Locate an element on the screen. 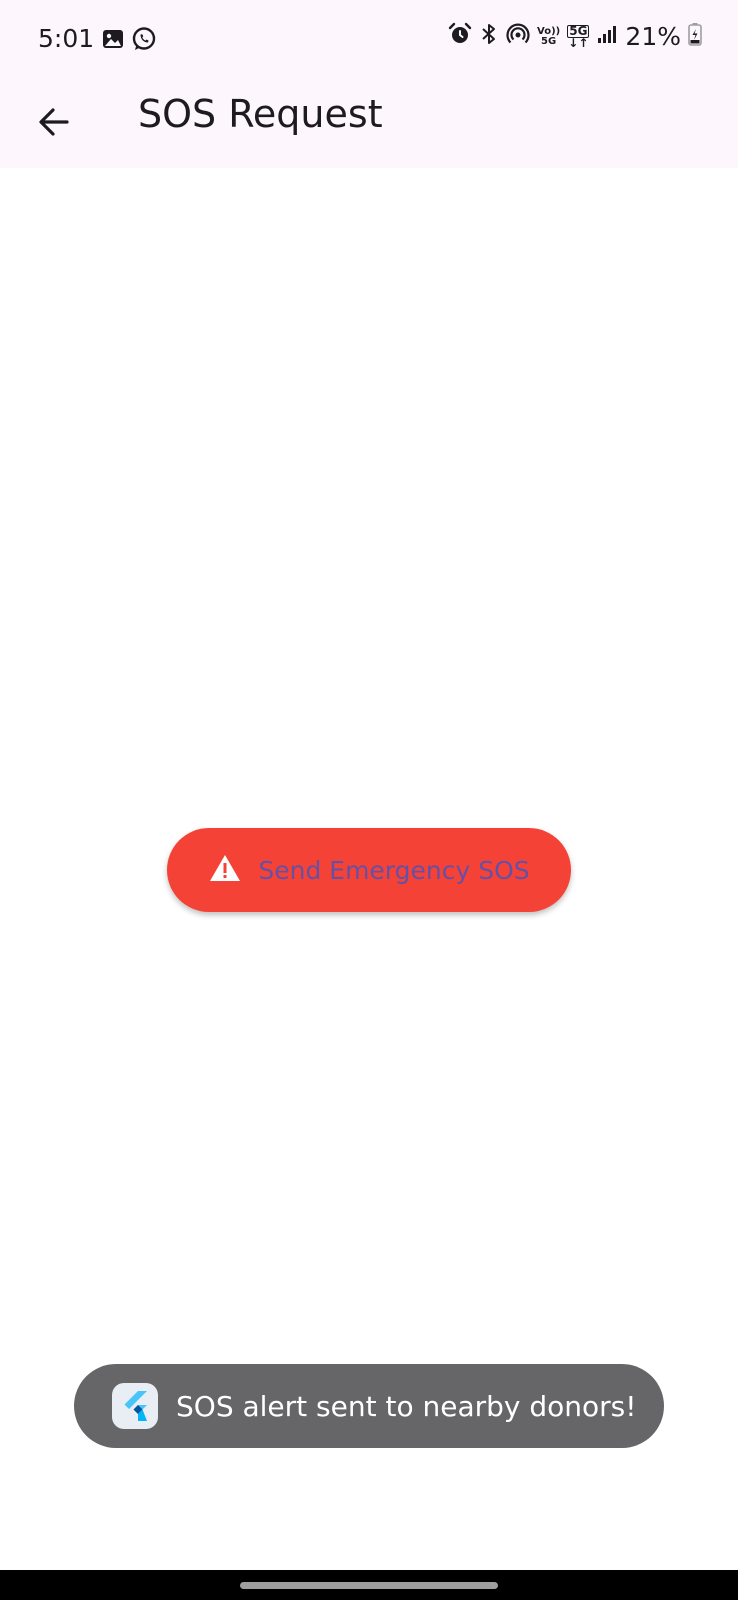 The image size is (738, 1600). navigation-bar is located at coordinates (369, 1585).